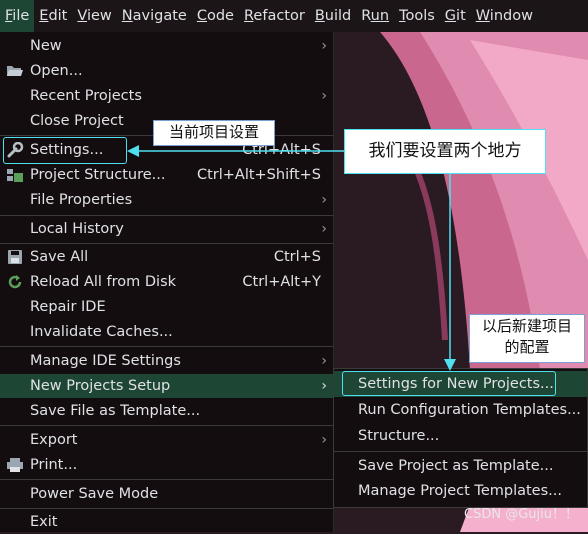  I want to click on menu-item-recent-projects: Recent Projects ›, so click(166, 96).